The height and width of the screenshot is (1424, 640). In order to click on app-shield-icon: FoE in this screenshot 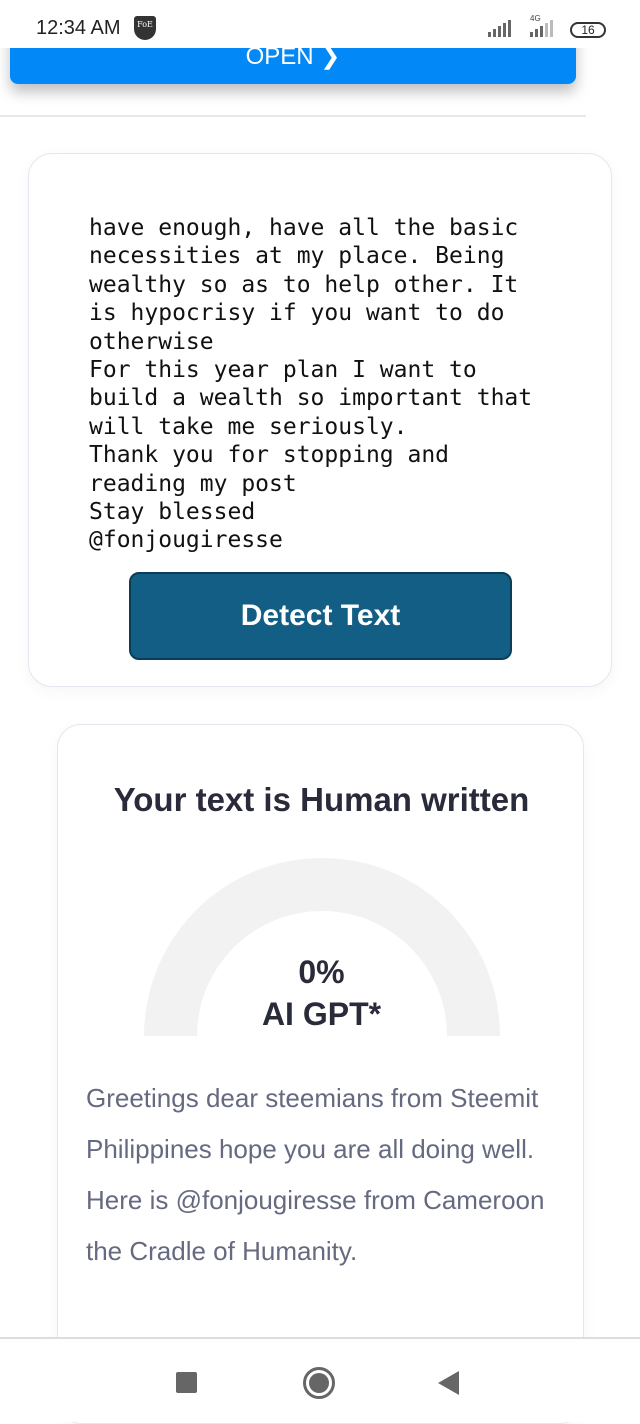, I will do `click(145, 28)`.